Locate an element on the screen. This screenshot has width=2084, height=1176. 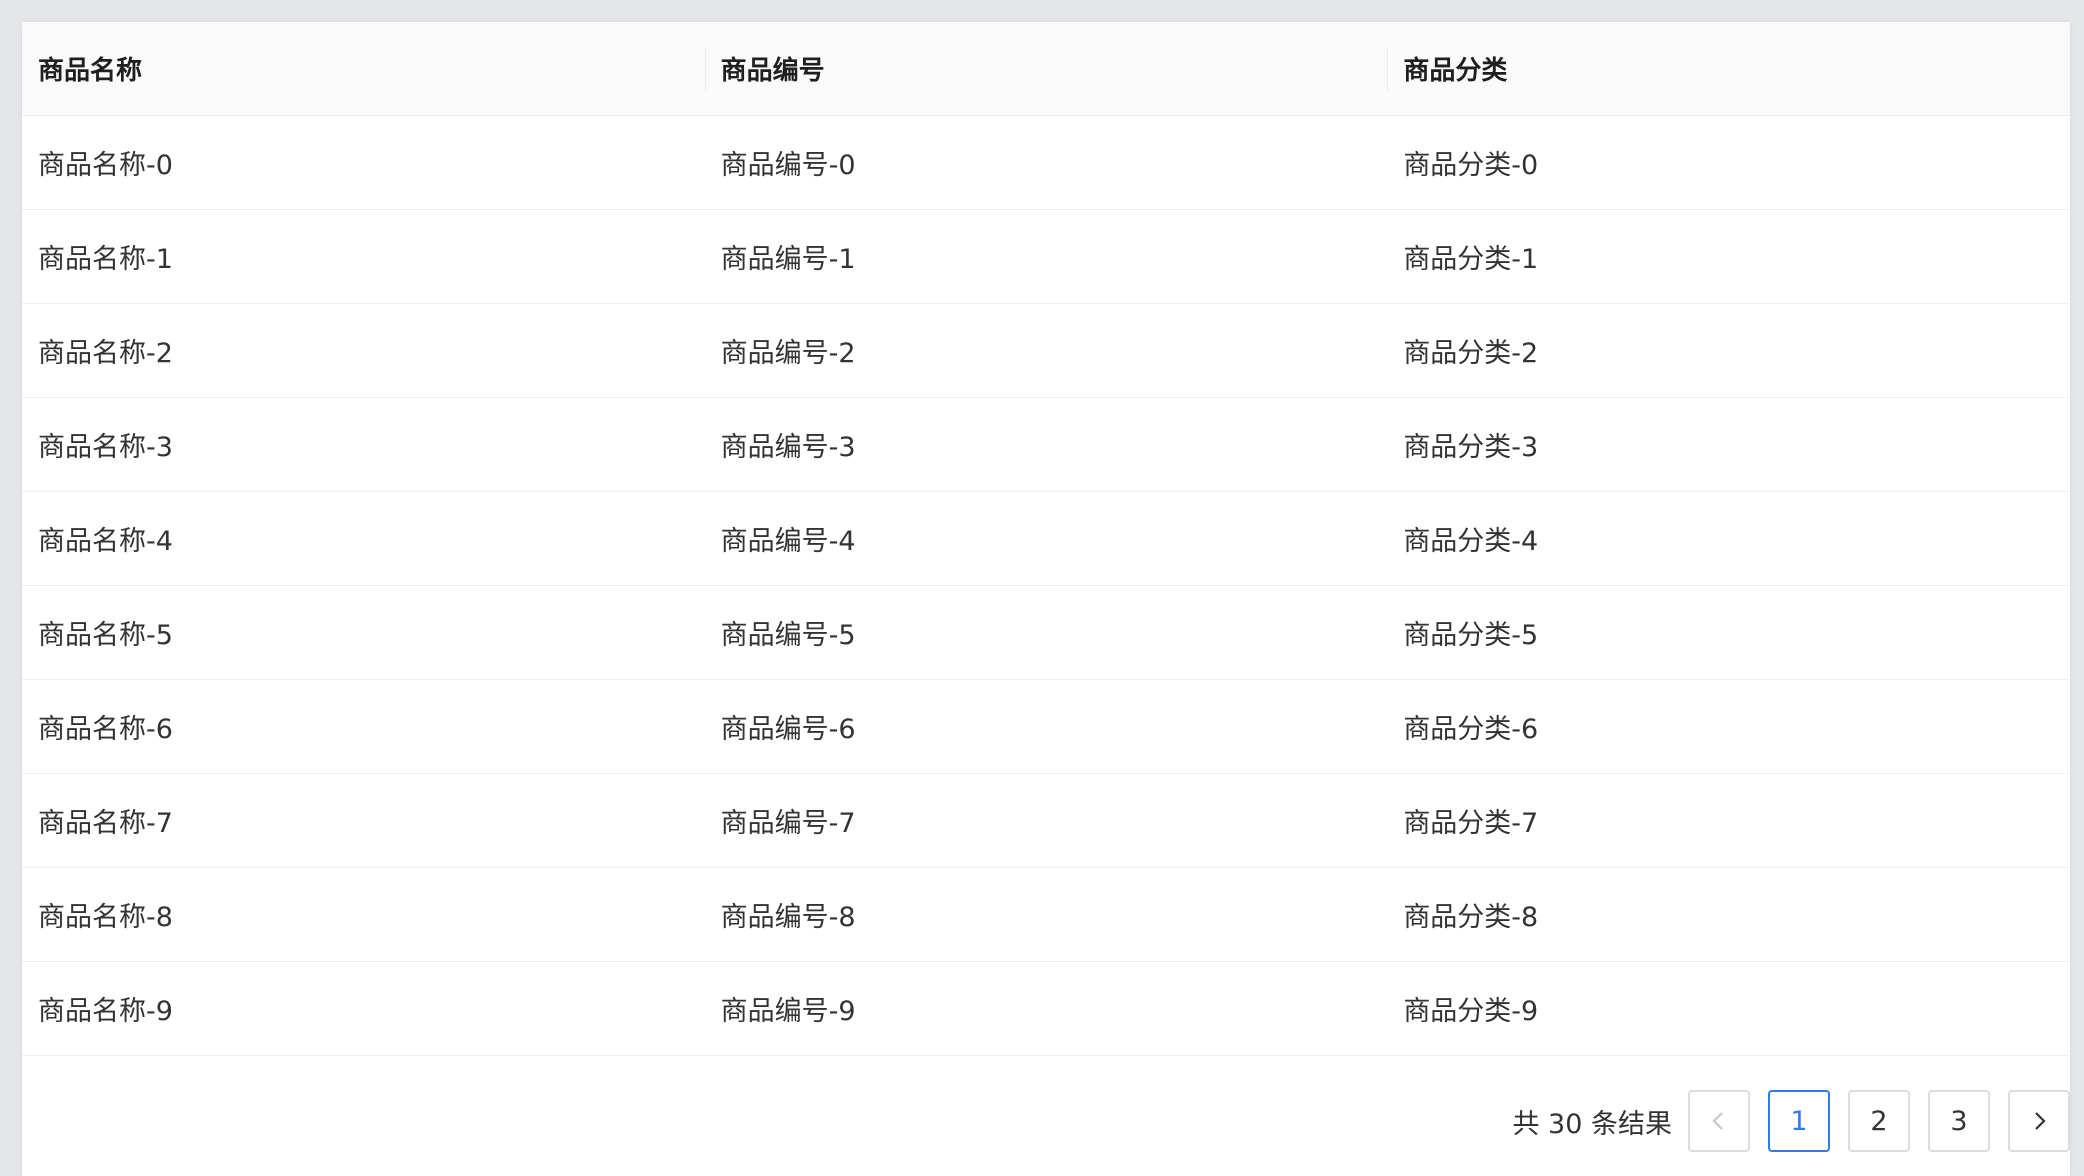
cell-category: 商品分类-0 is located at coordinates (1471, 165).